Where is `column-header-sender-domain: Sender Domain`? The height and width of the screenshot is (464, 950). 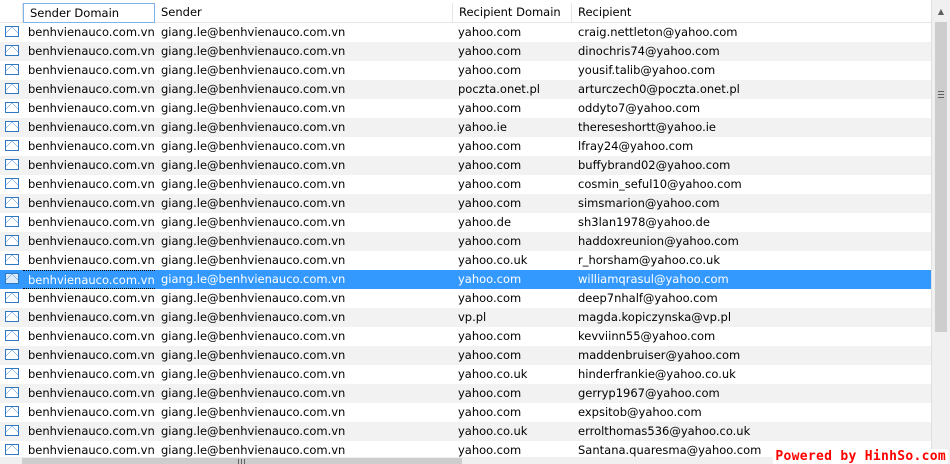
column-header-sender-domain: Sender Domain is located at coordinates (89, 13).